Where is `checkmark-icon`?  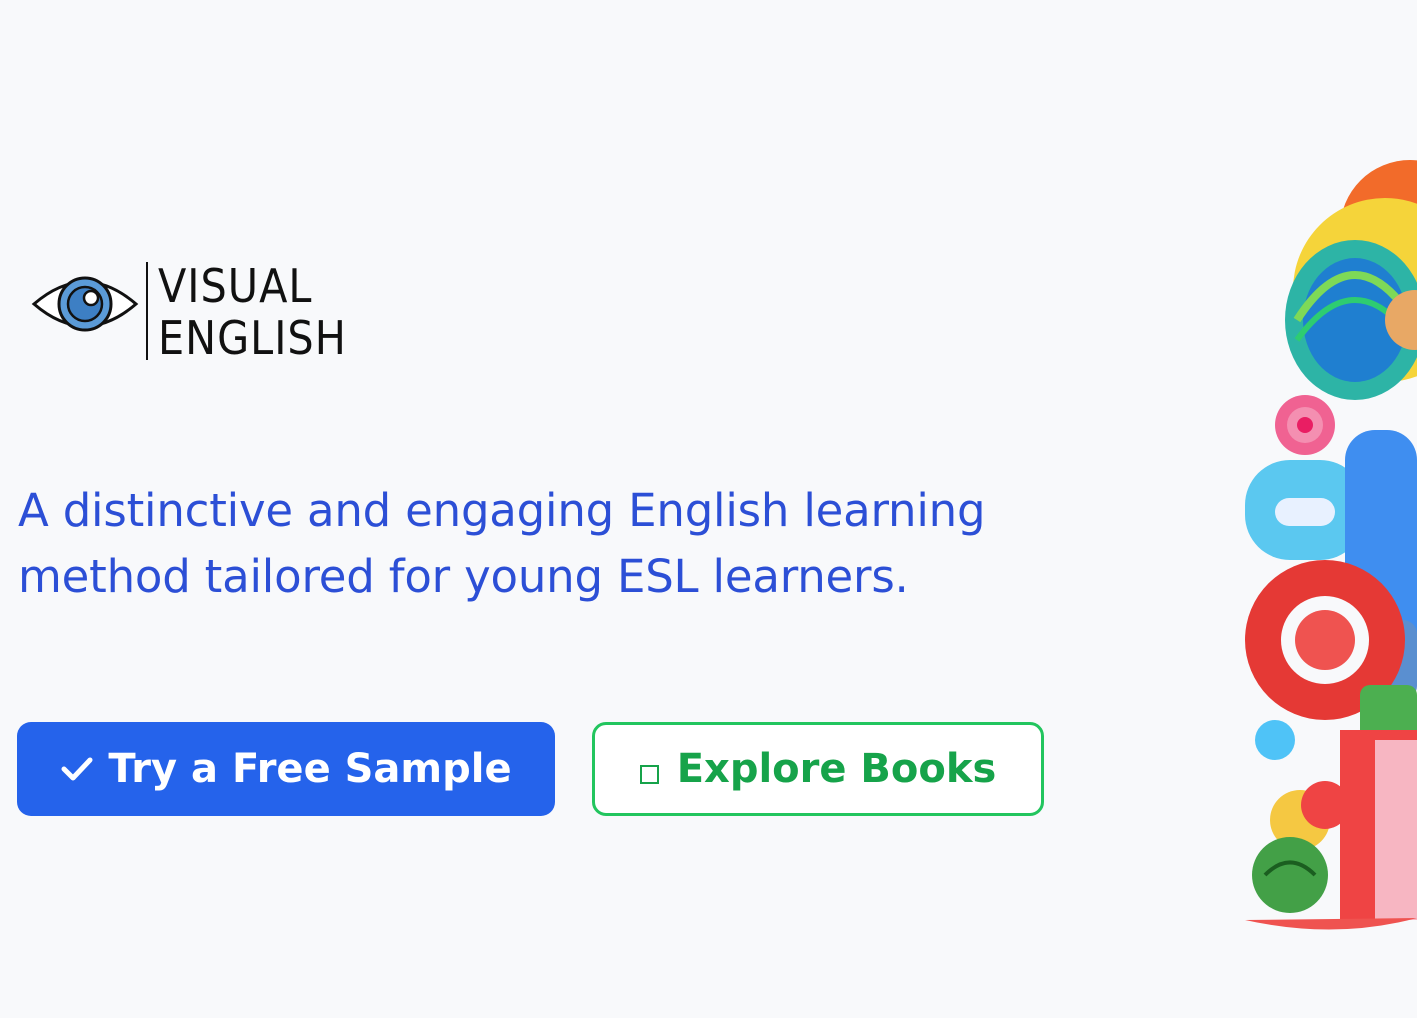 checkmark-icon is located at coordinates (77, 769).